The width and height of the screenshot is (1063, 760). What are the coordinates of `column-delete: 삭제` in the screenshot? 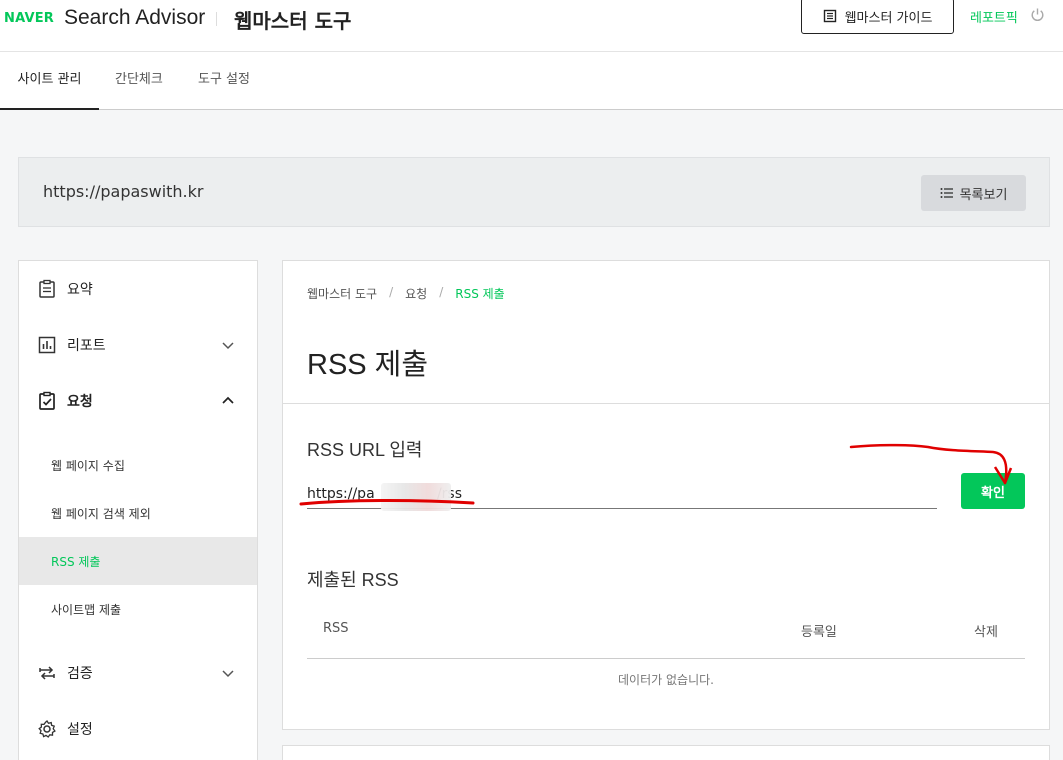 It's located at (986, 632).